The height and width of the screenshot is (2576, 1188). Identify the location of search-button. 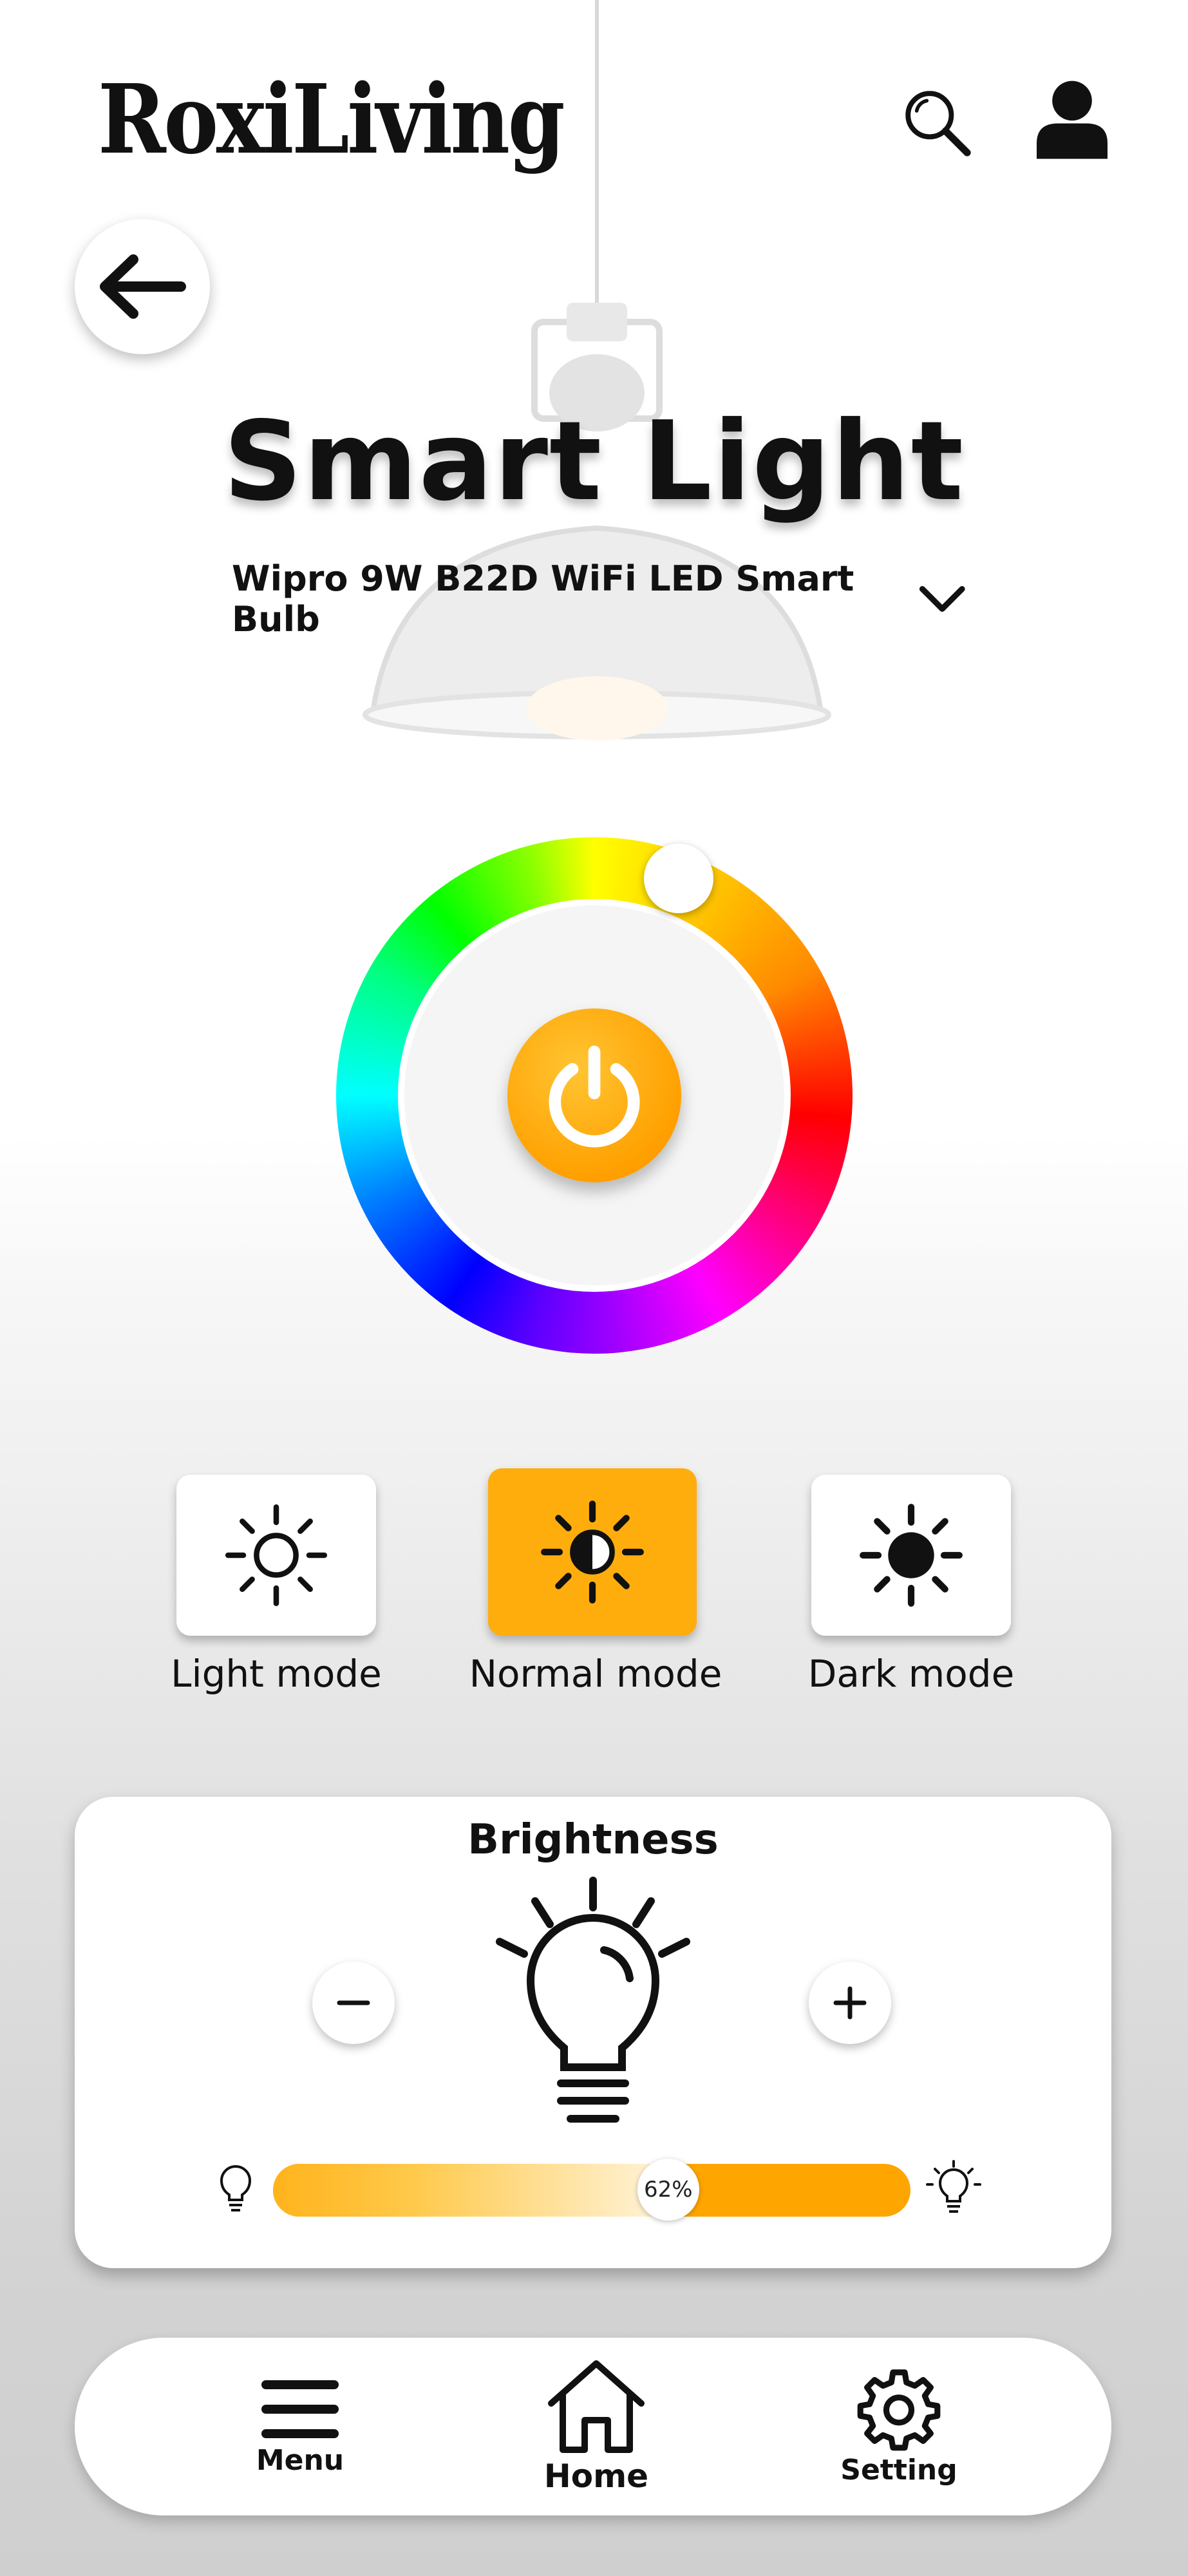
(937, 123).